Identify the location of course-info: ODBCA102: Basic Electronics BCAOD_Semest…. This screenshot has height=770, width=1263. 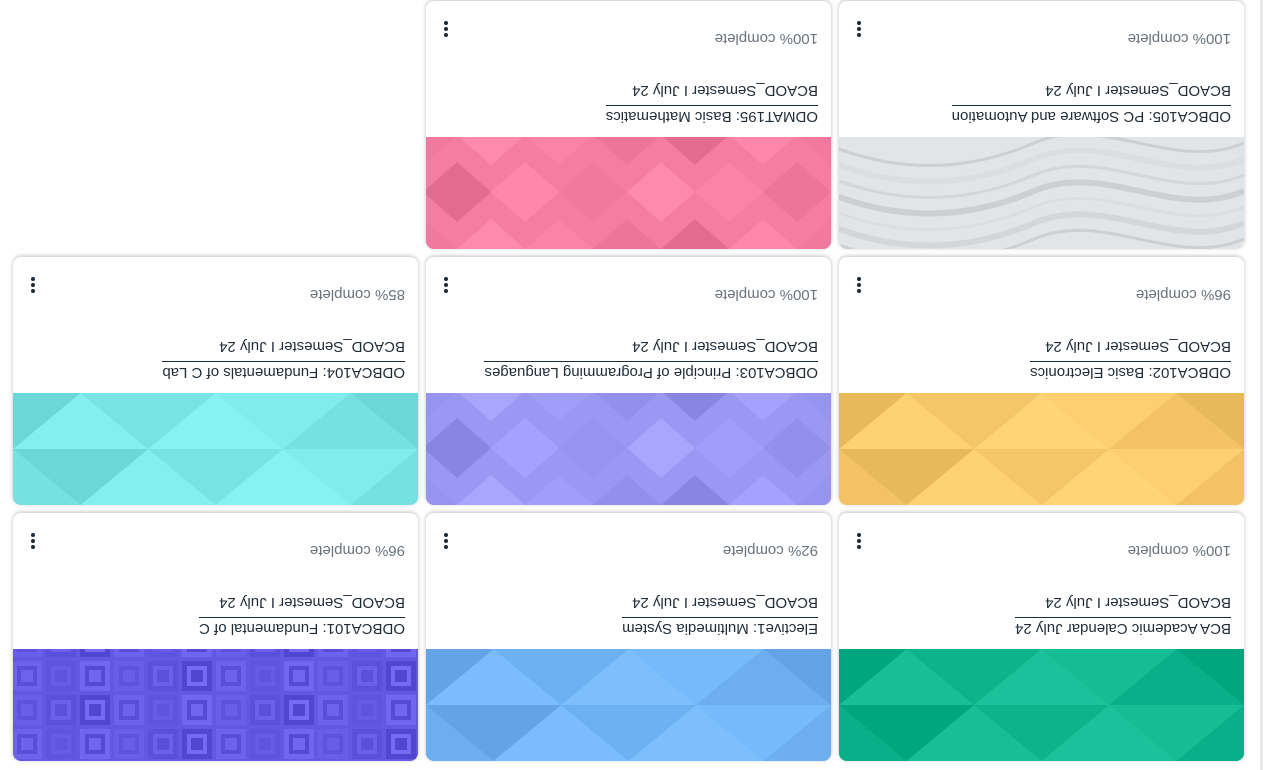
(1041, 325).